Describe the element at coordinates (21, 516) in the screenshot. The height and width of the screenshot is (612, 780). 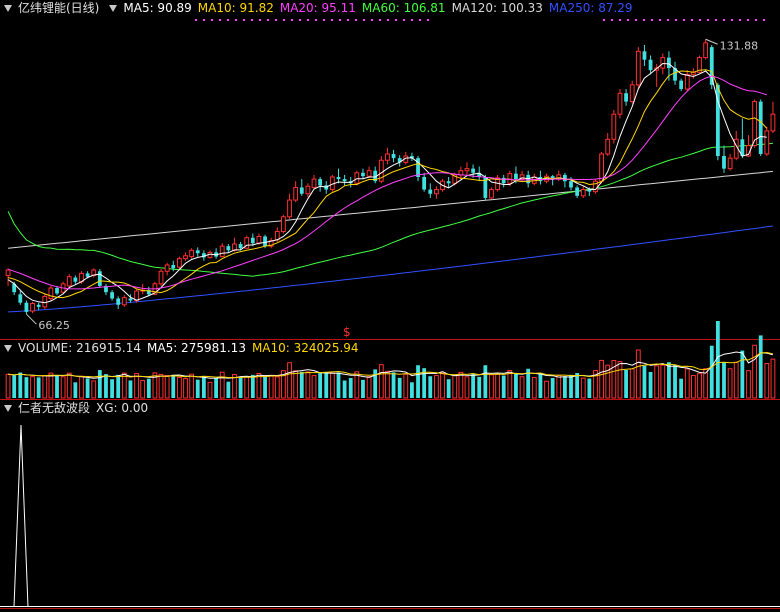
I see `indicator-spike` at that location.